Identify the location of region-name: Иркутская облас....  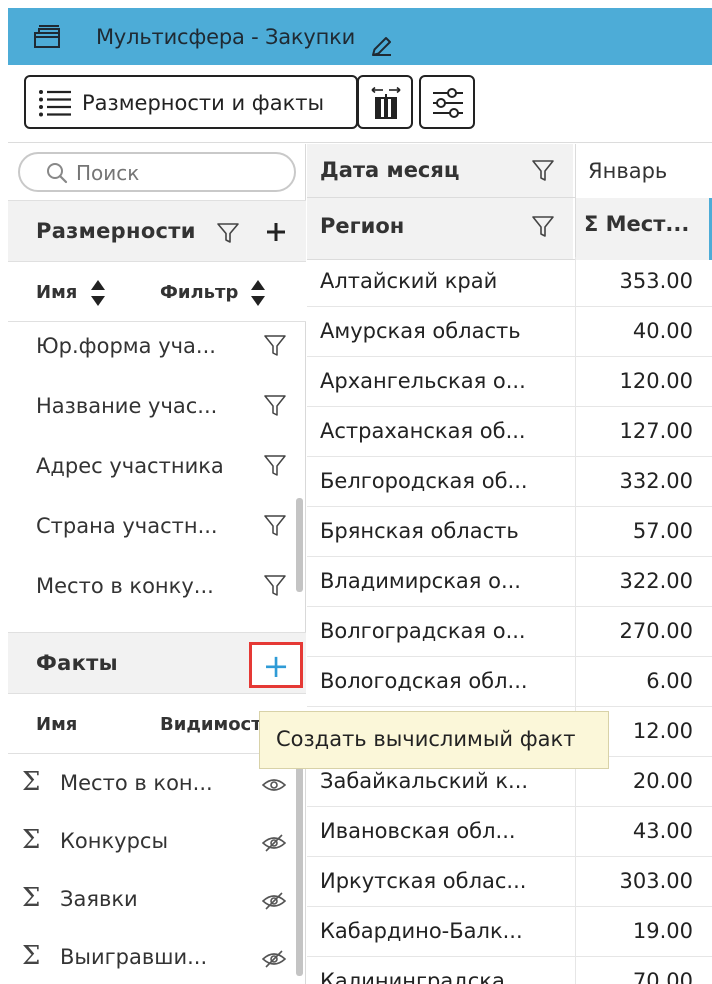
(423, 881).